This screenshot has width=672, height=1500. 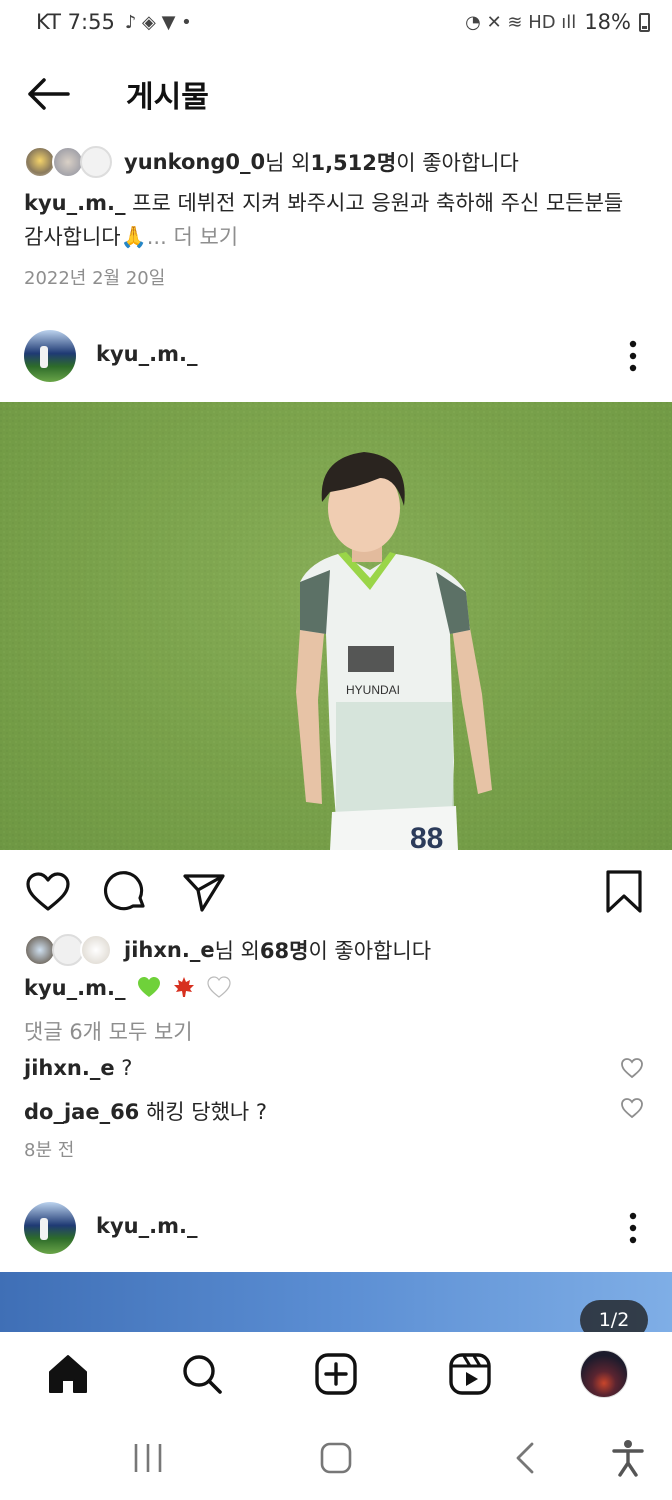 What do you see at coordinates (624, 892) in the screenshot?
I see `bookmark-icon` at bounding box center [624, 892].